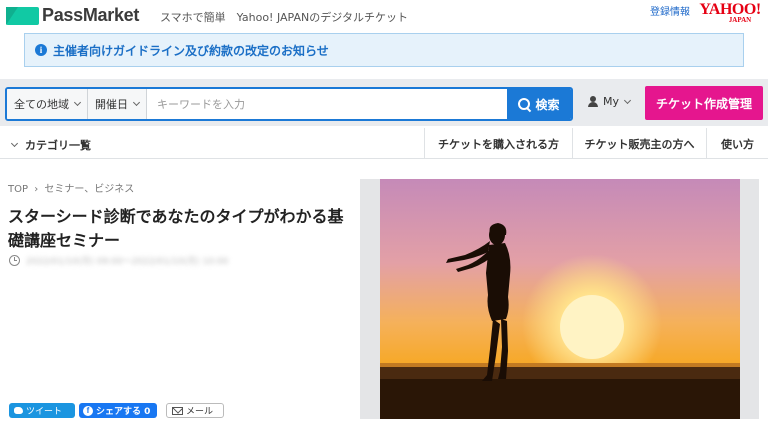 The height and width of the screenshot is (434, 768). Describe the element at coordinates (730, 13) in the screenshot. I see `yahoo-japan-logo: YAHOO! JAPAN` at that location.